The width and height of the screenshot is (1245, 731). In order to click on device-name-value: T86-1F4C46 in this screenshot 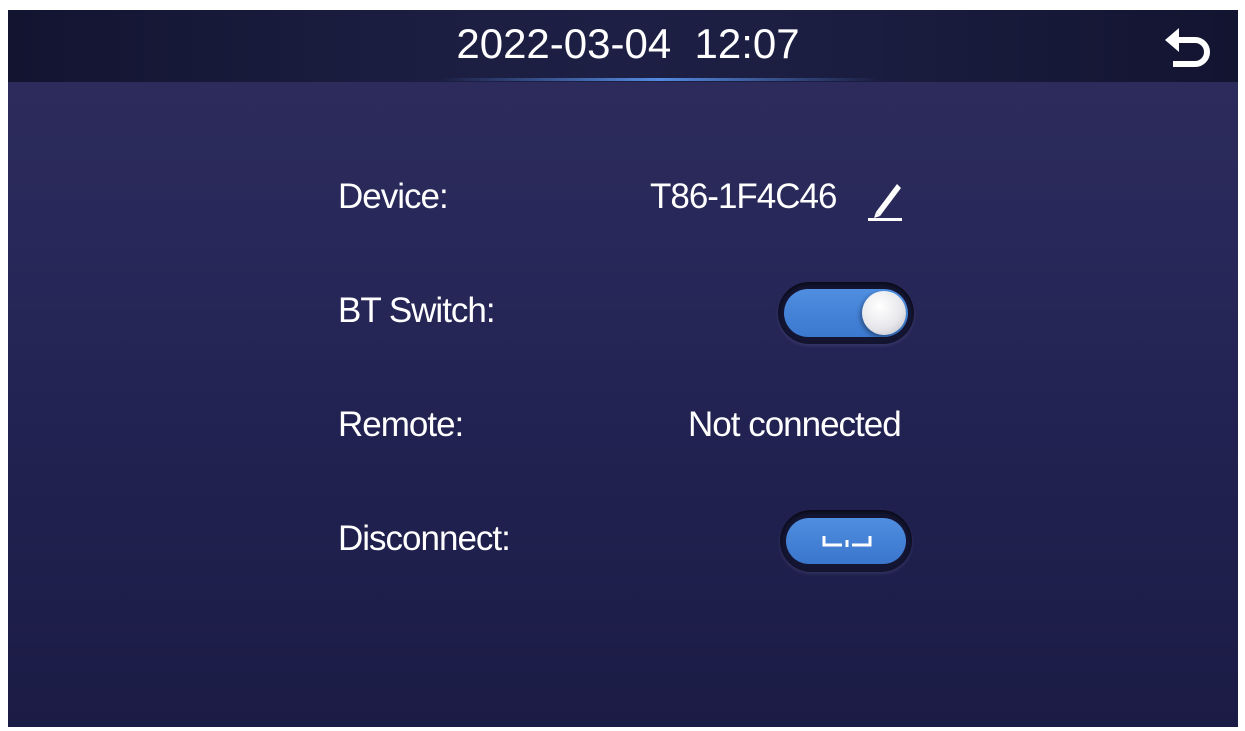, I will do `click(743, 196)`.